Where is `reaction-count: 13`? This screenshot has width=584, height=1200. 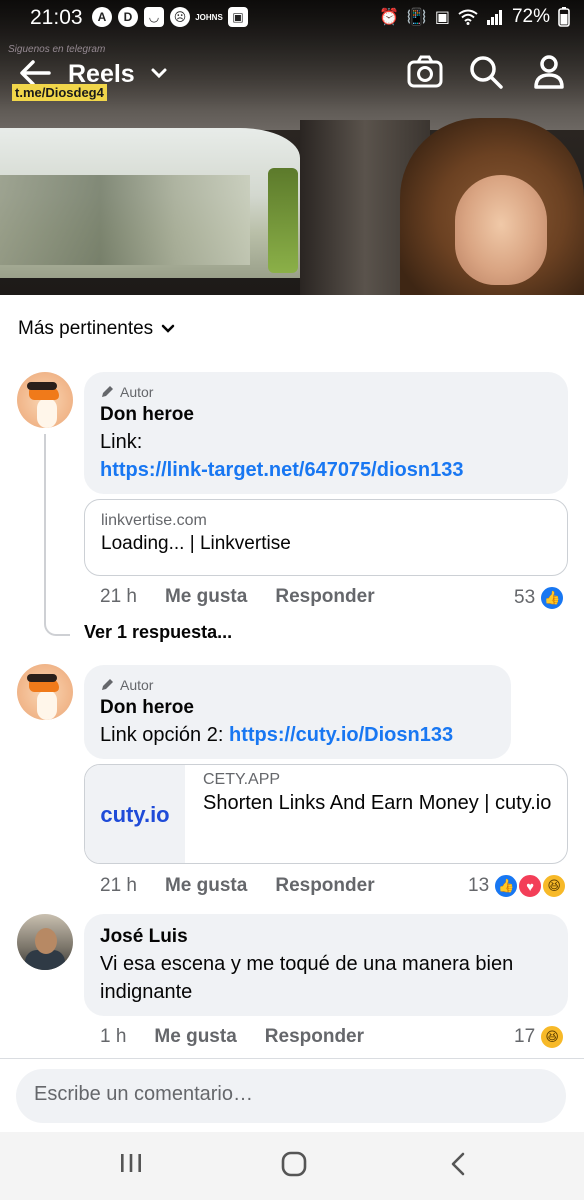 reaction-count: 13 is located at coordinates (479, 885).